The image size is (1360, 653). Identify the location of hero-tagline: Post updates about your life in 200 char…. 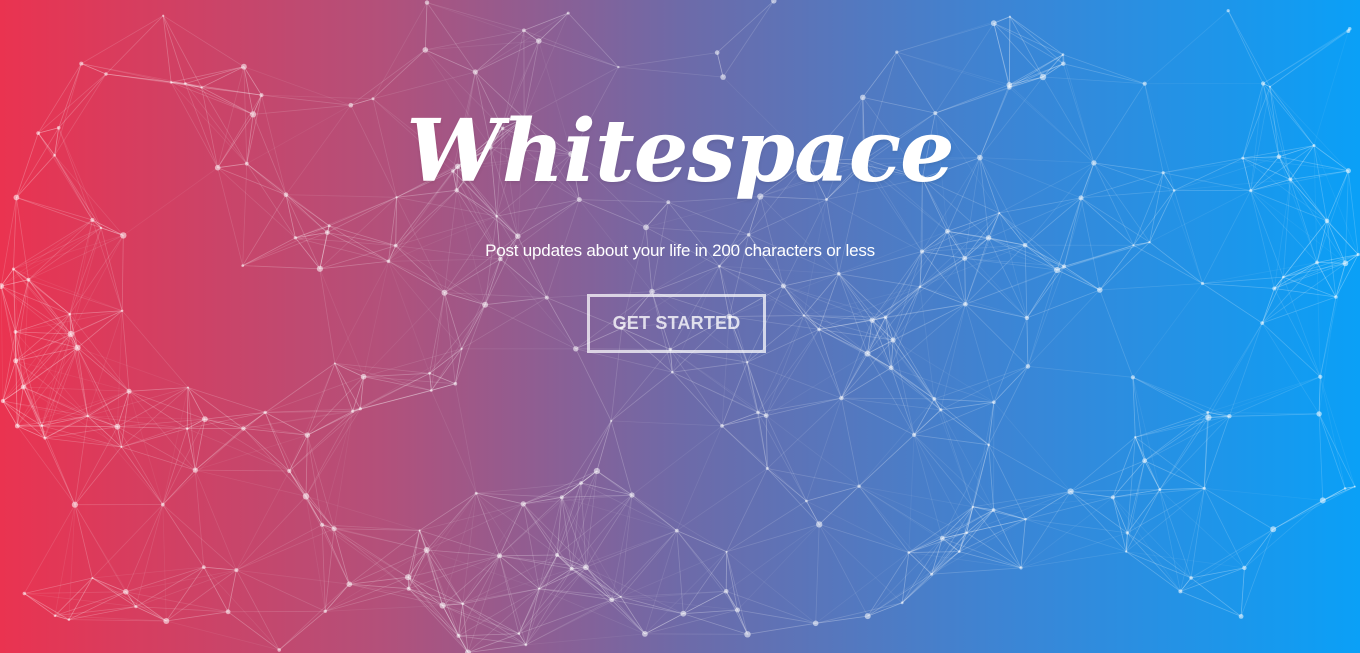
(680, 250).